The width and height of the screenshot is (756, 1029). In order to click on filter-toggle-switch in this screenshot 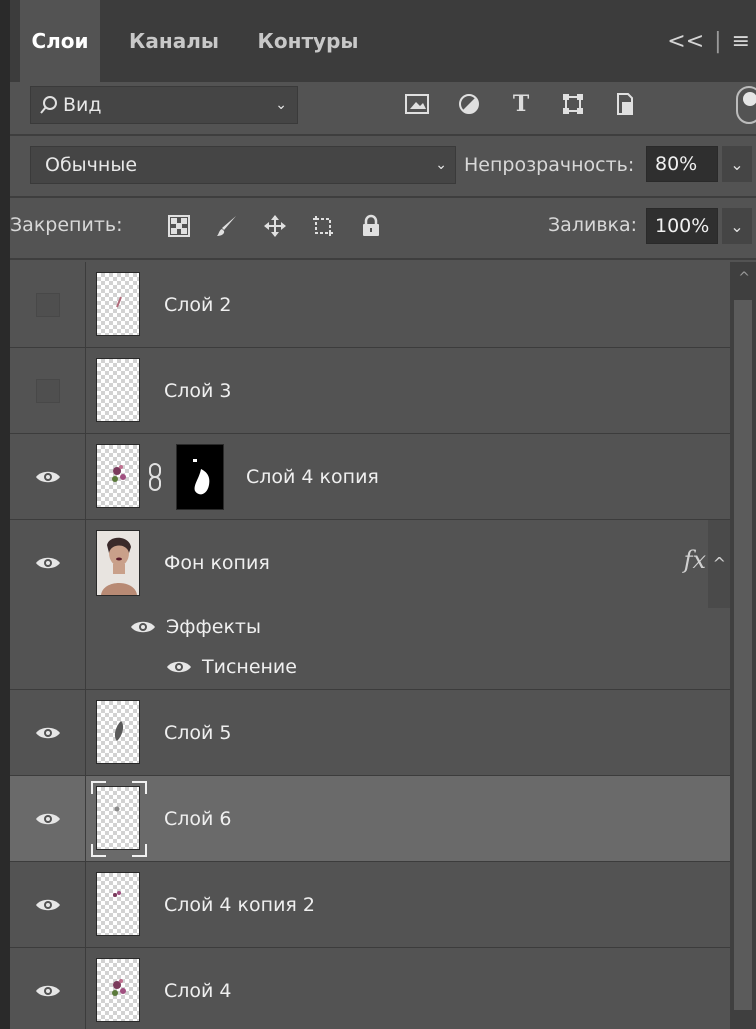, I will do `click(746, 105)`.